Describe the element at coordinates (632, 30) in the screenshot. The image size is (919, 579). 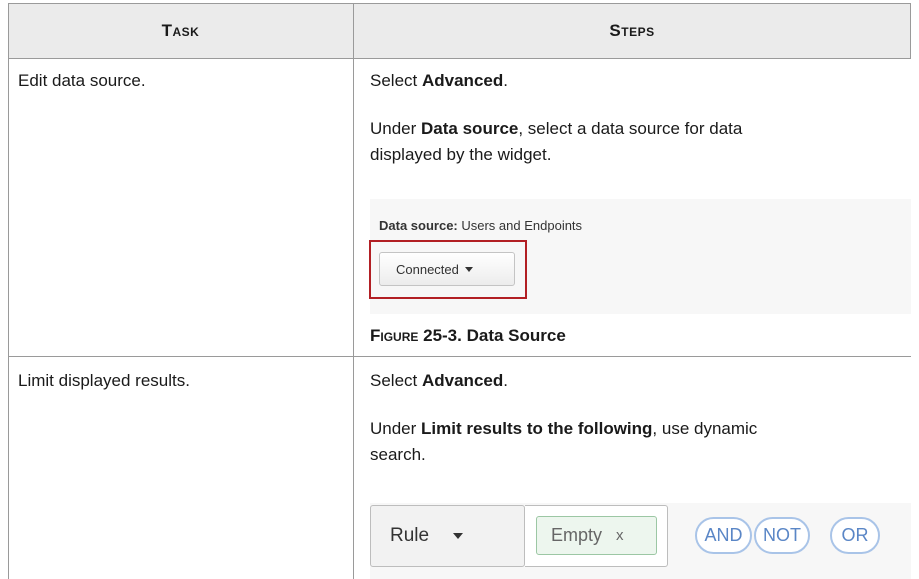
I see `header-steps: Steps` at that location.